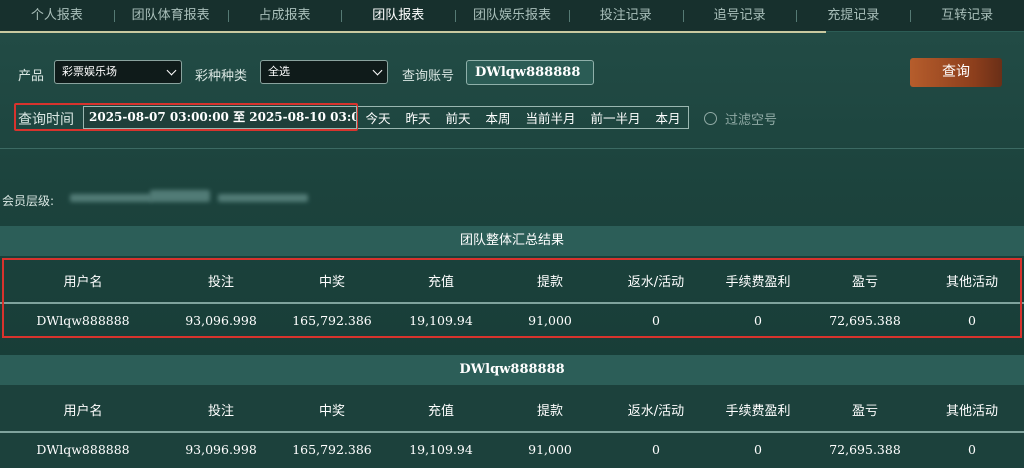 The width and height of the screenshot is (1024, 468). Describe the element at coordinates (221, 449) in the screenshot. I see `cell-bet: 93,096.998` at that location.